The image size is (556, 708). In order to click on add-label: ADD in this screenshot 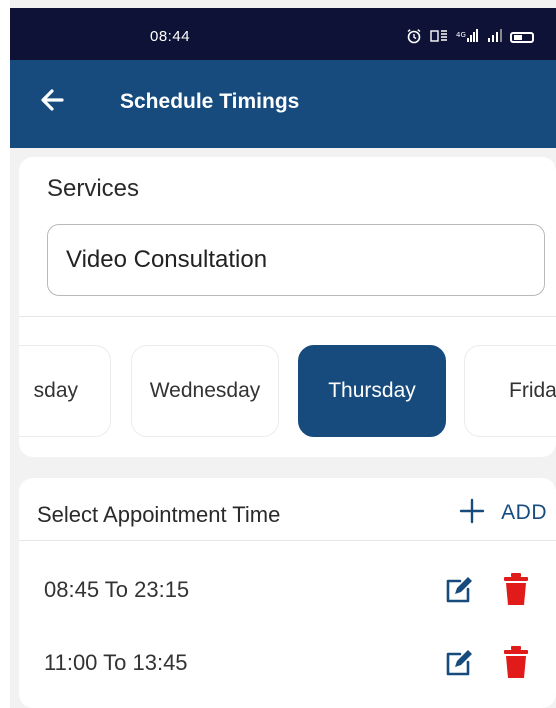, I will do `click(524, 512)`.